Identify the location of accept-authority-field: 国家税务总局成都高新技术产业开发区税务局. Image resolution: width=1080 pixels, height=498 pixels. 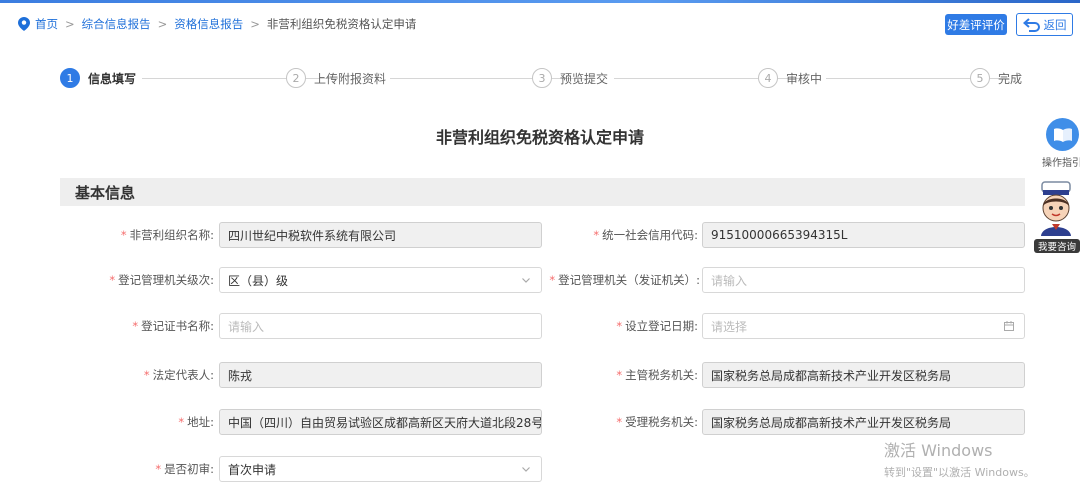
(863, 422).